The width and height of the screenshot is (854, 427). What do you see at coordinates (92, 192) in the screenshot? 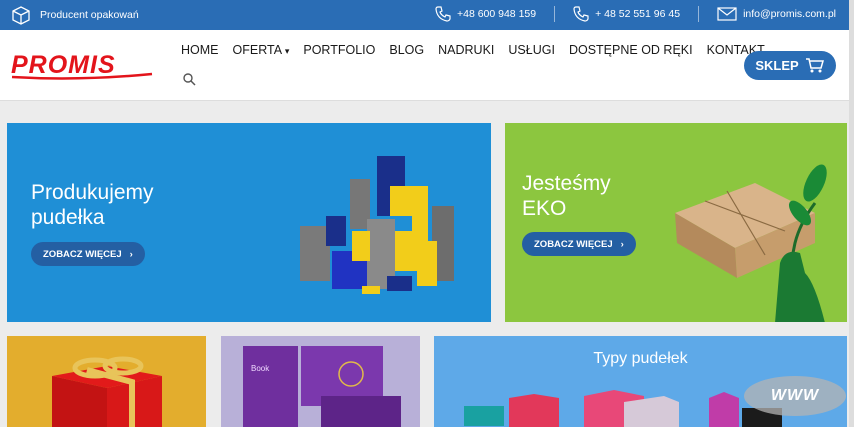
I see `banner-title-line-1: Produkujemy` at bounding box center [92, 192].